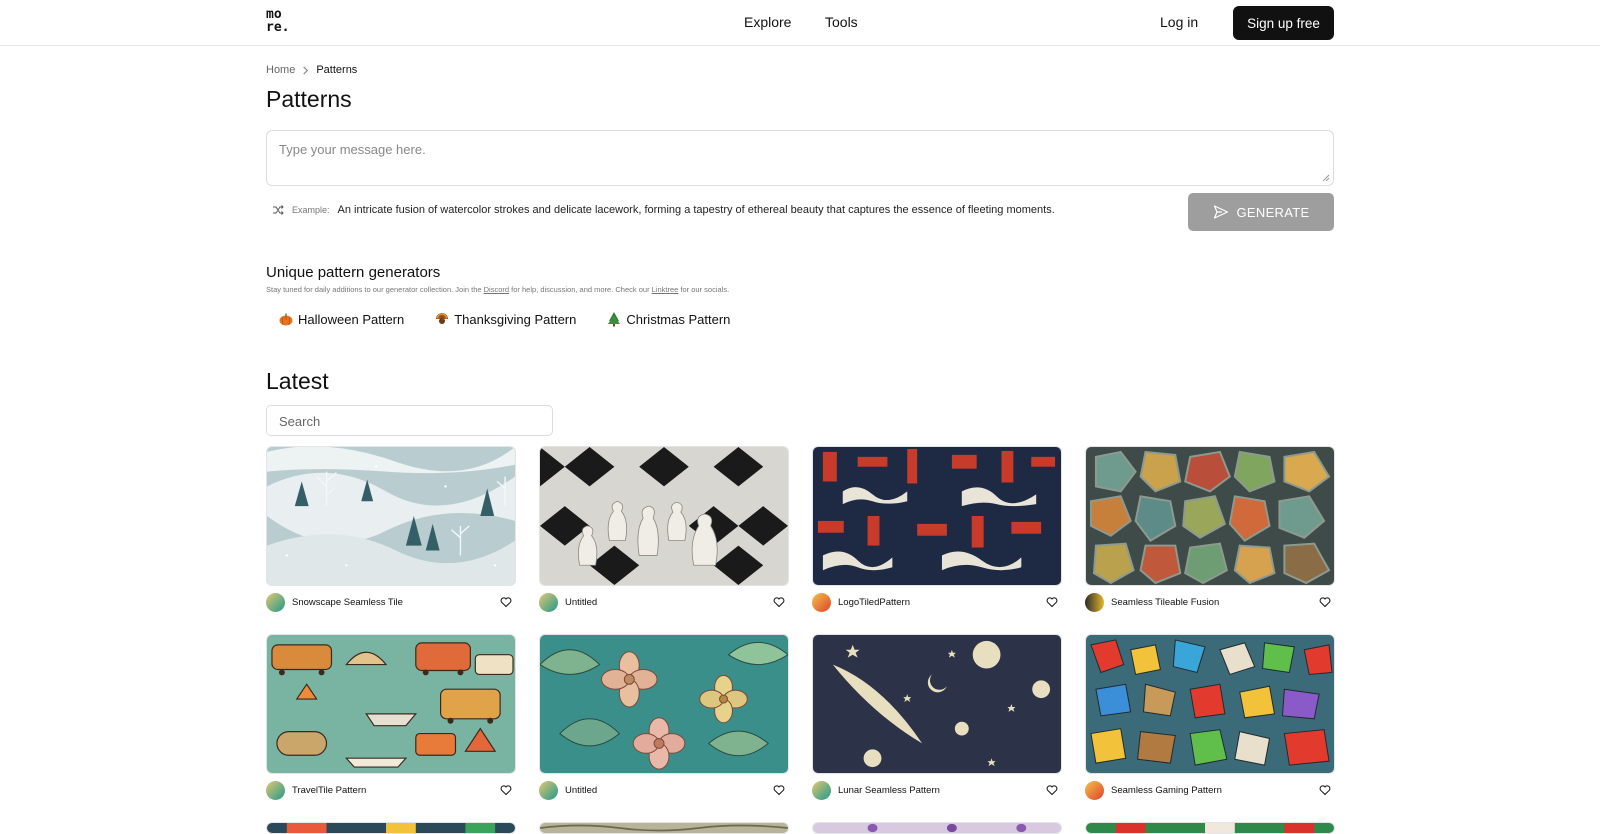 The height and width of the screenshot is (834, 1600). I want to click on generator-thanksgiving: Thanksgiving Pattern, so click(505, 319).